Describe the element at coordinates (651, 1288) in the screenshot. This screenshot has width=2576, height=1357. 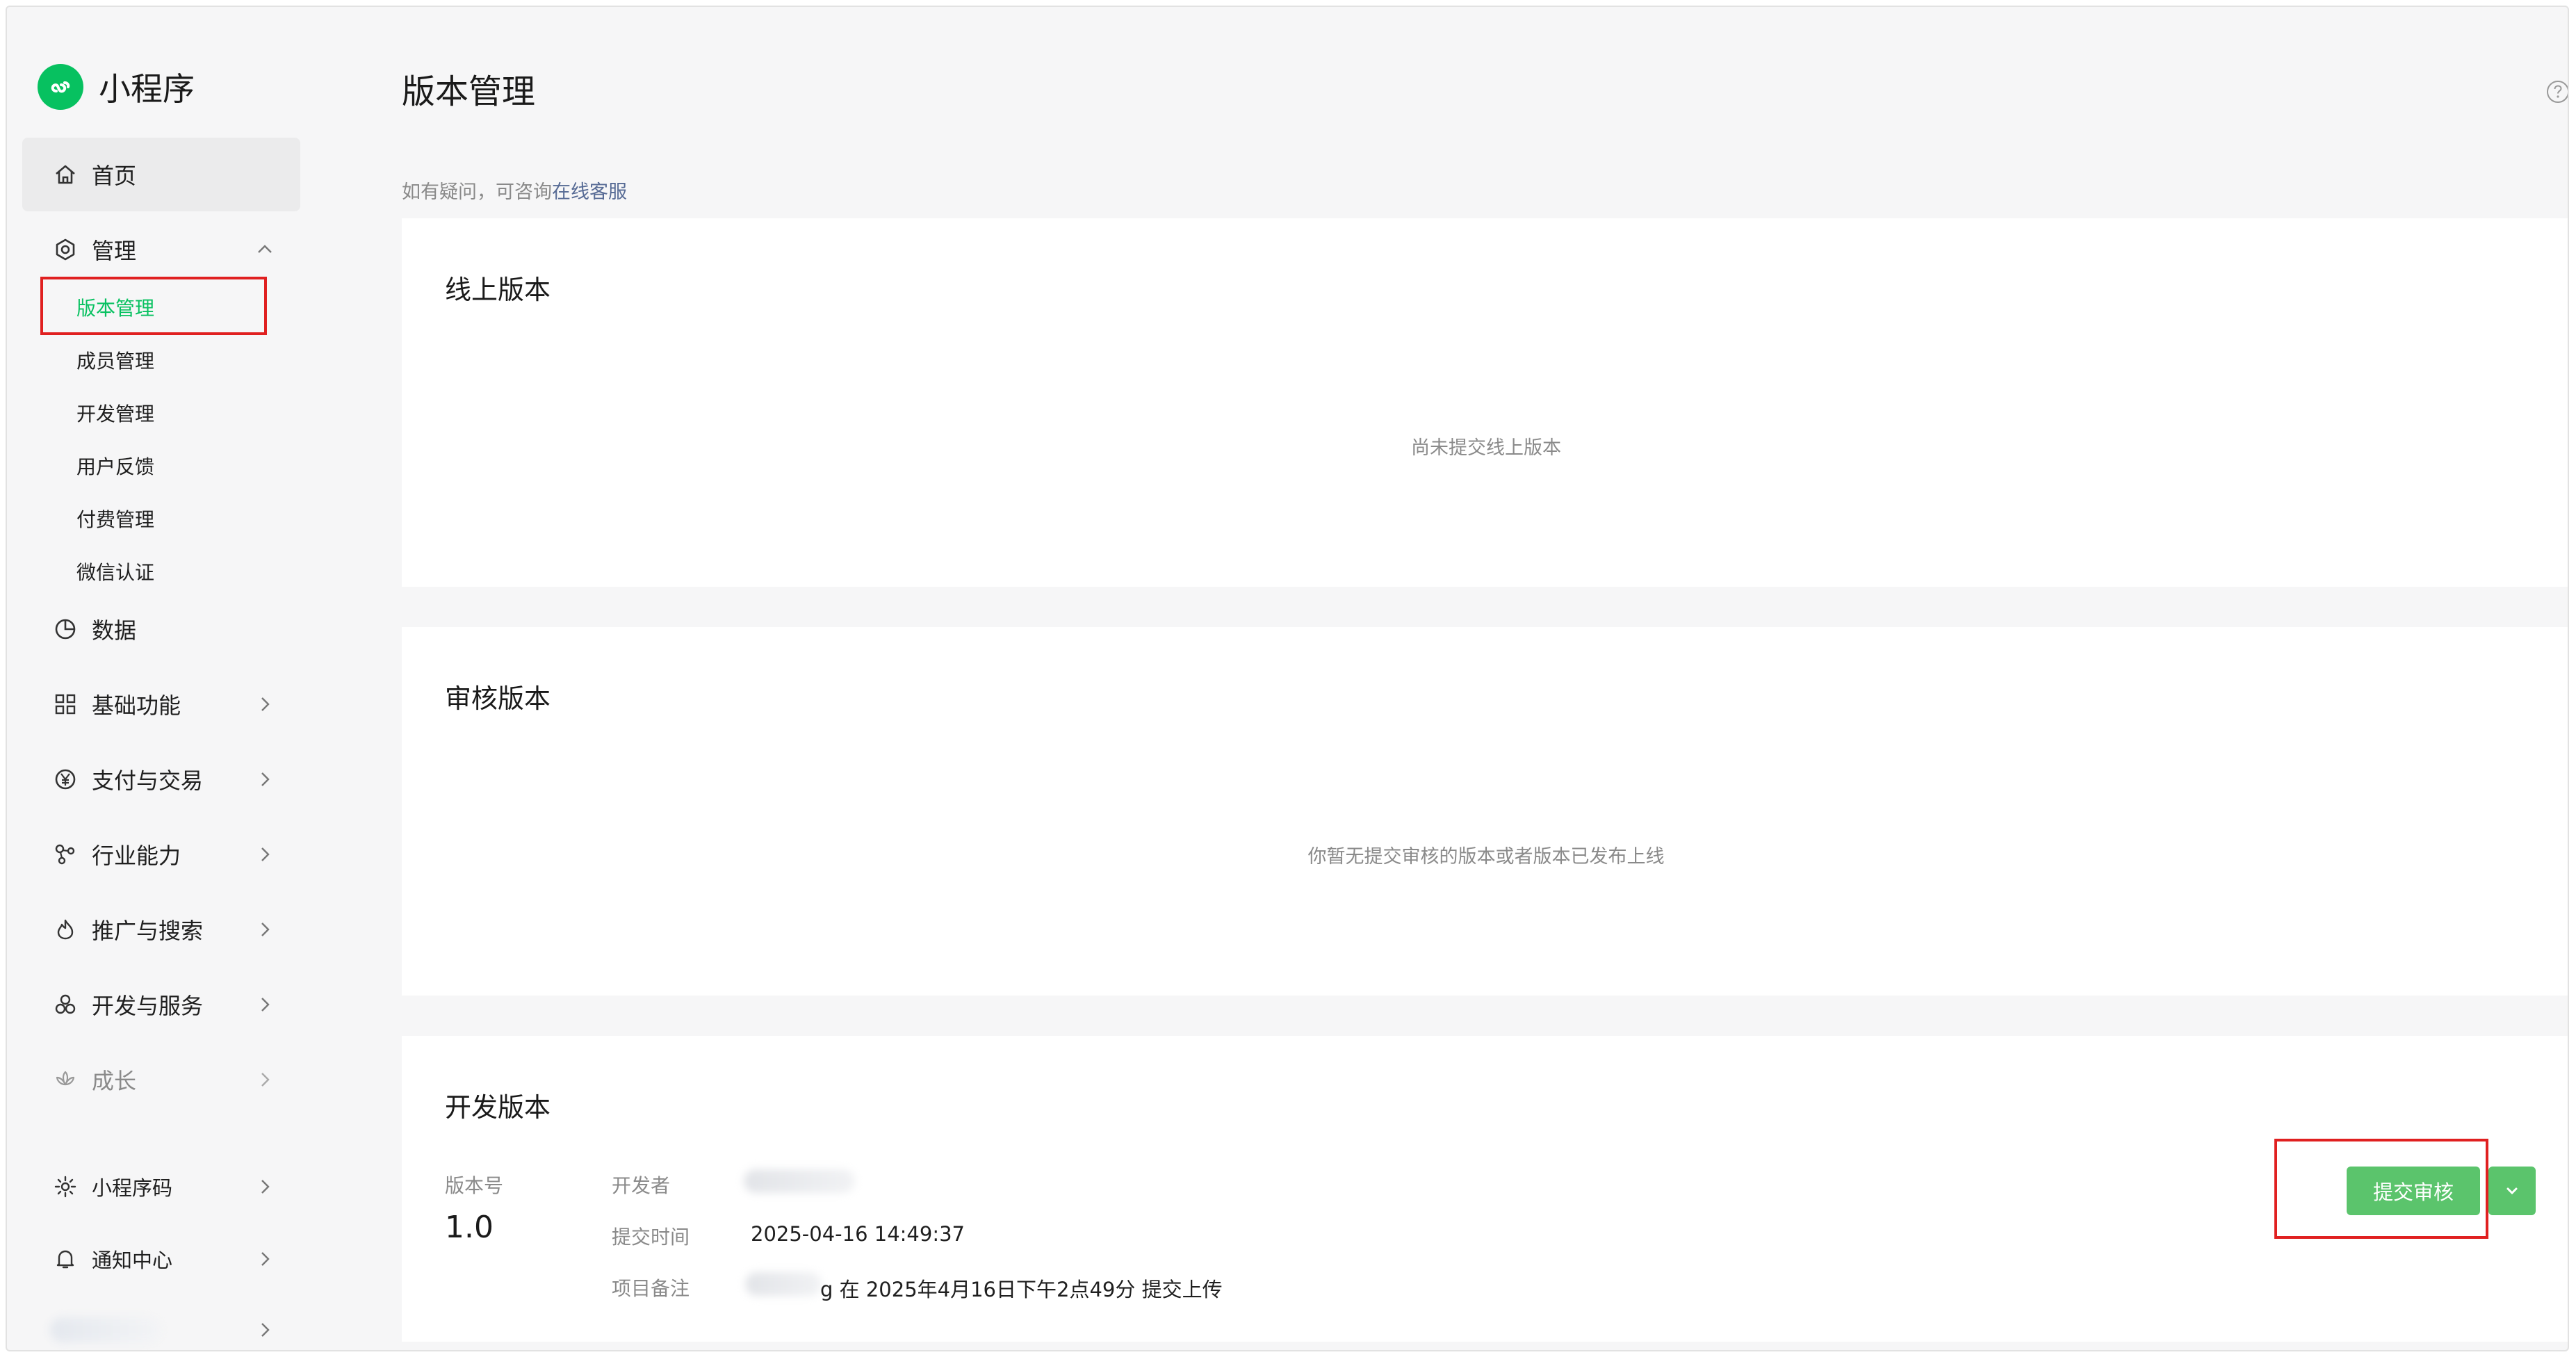
I see `project-note-label: 项目备注` at that location.